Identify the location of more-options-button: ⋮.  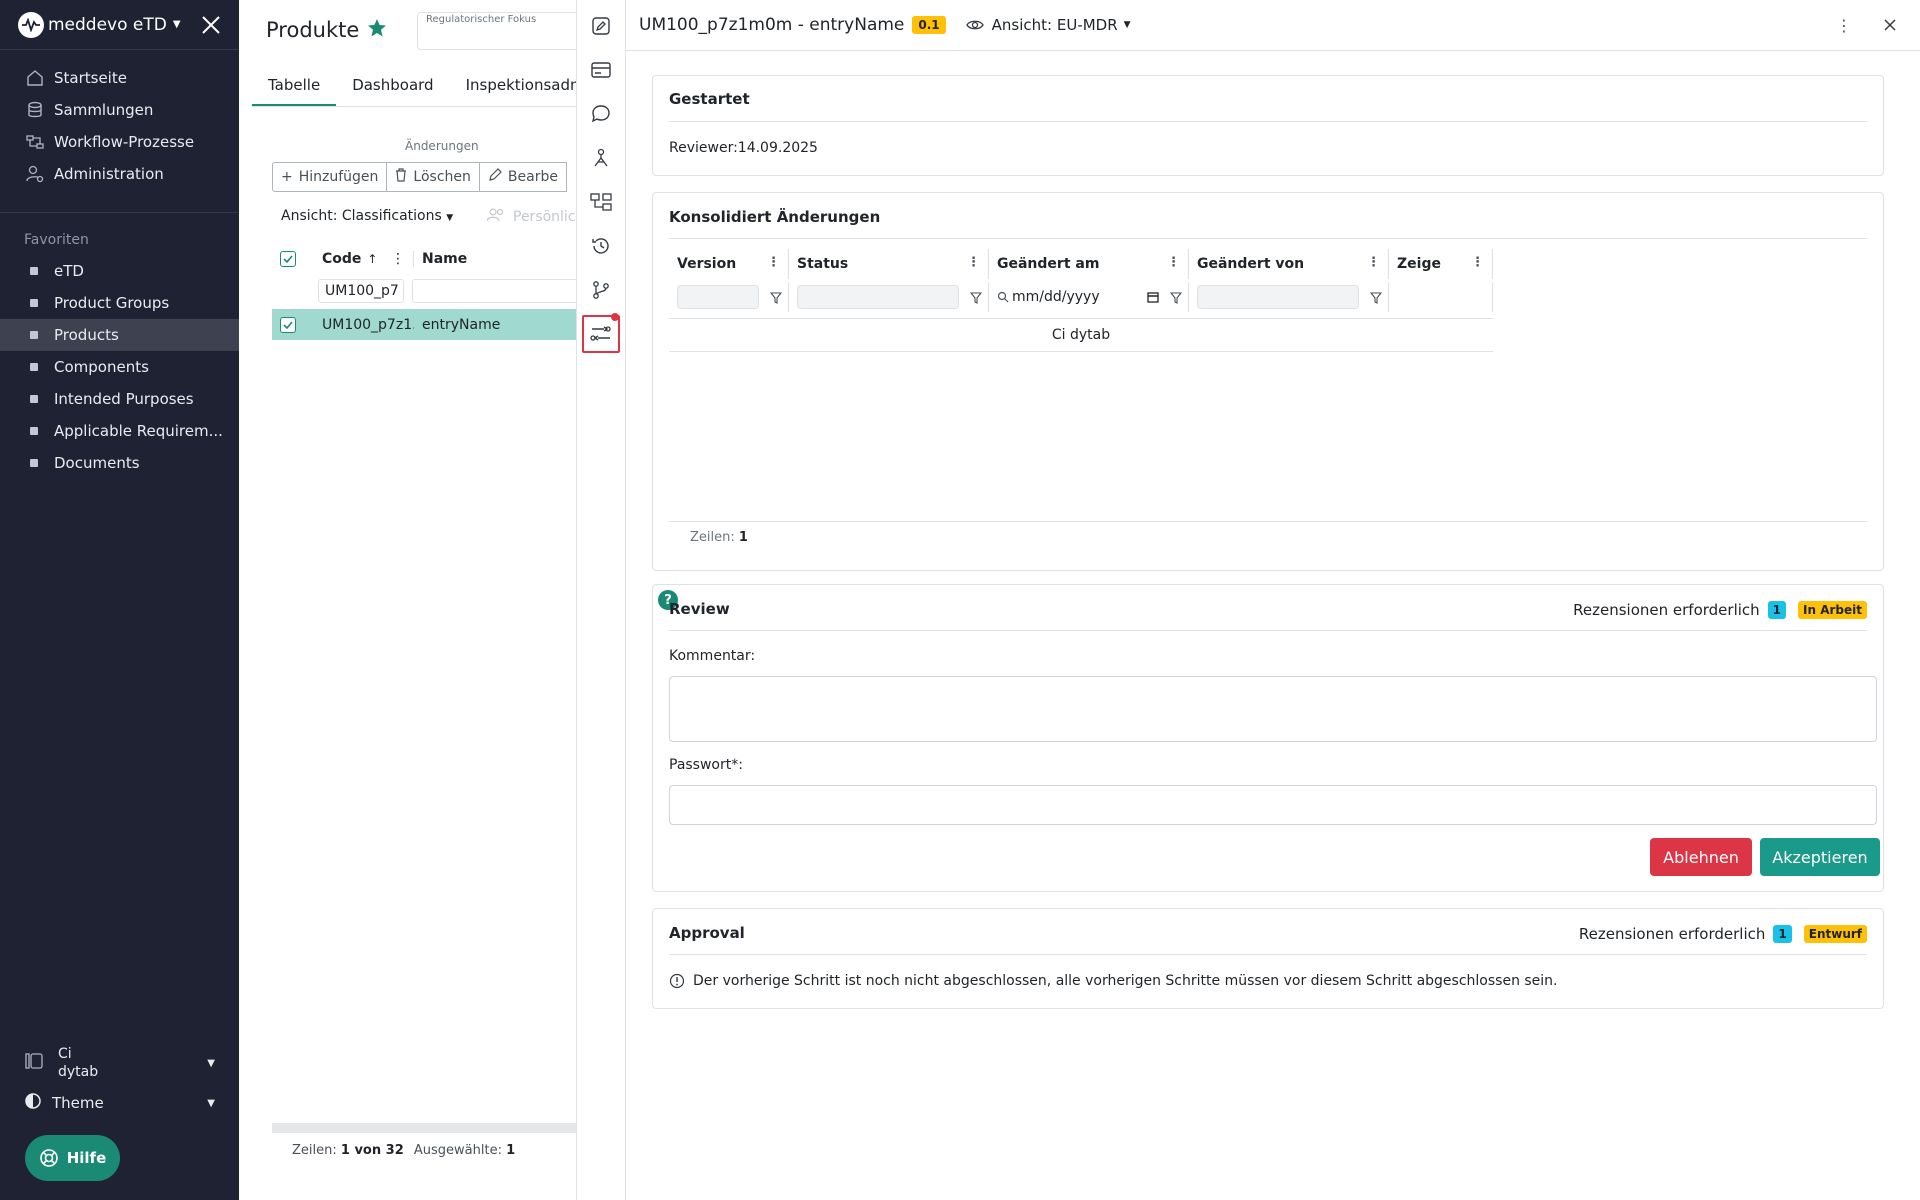
(1844, 25).